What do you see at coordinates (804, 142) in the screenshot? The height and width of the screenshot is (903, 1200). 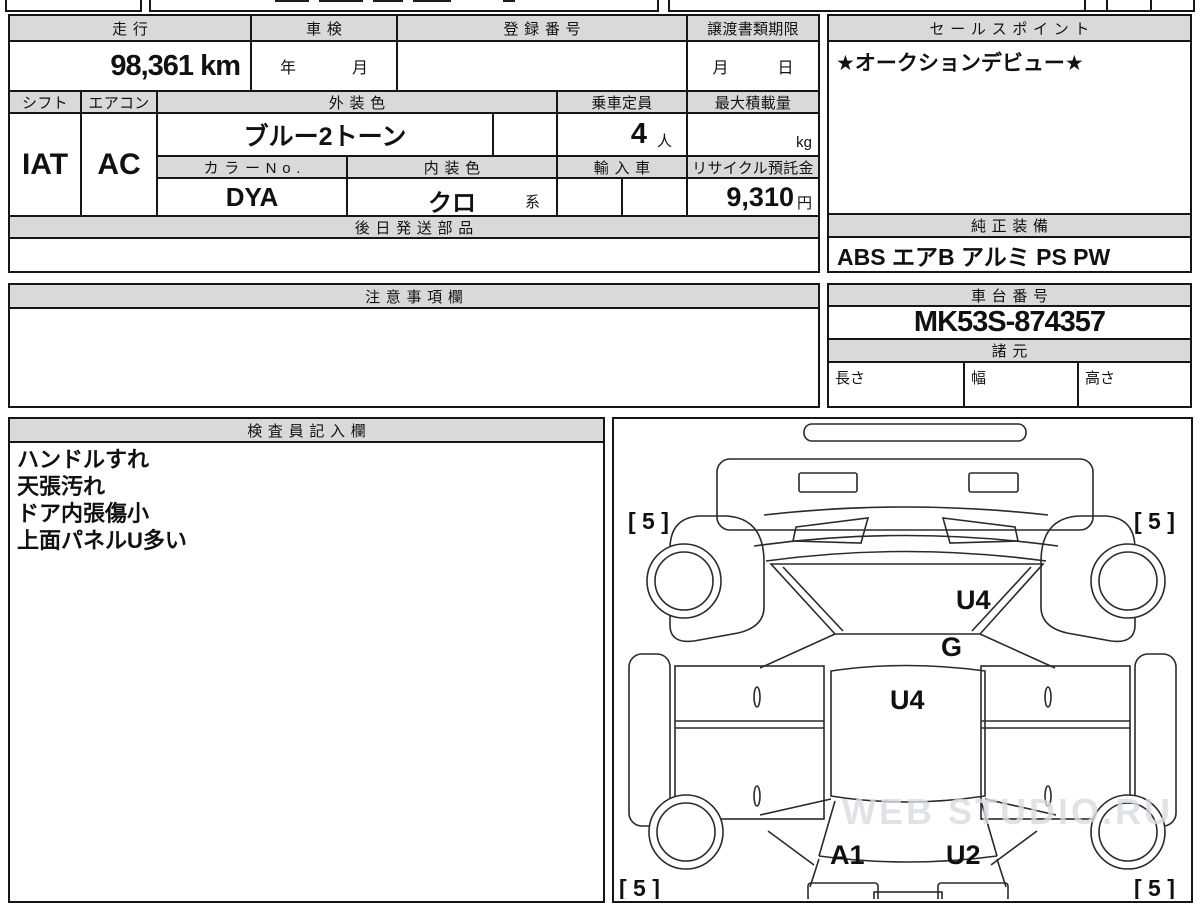 I see `max-load-unit: kg` at bounding box center [804, 142].